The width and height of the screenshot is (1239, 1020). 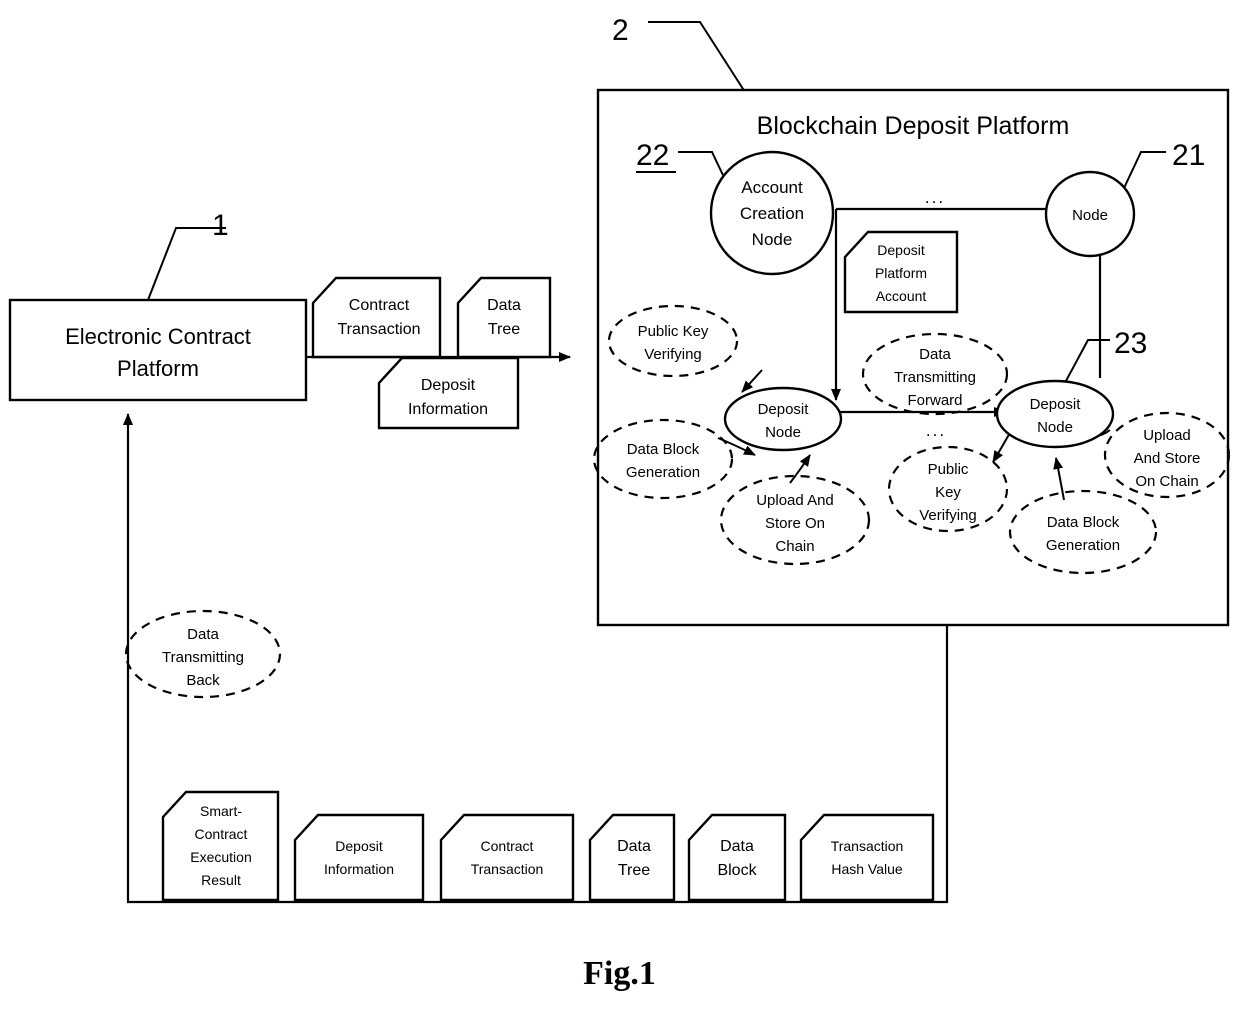 What do you see at coordinates (379, 329) in the screenshot?
I see `input-doc-ct-line-2: Transaction` at bounding box center [379, 329].